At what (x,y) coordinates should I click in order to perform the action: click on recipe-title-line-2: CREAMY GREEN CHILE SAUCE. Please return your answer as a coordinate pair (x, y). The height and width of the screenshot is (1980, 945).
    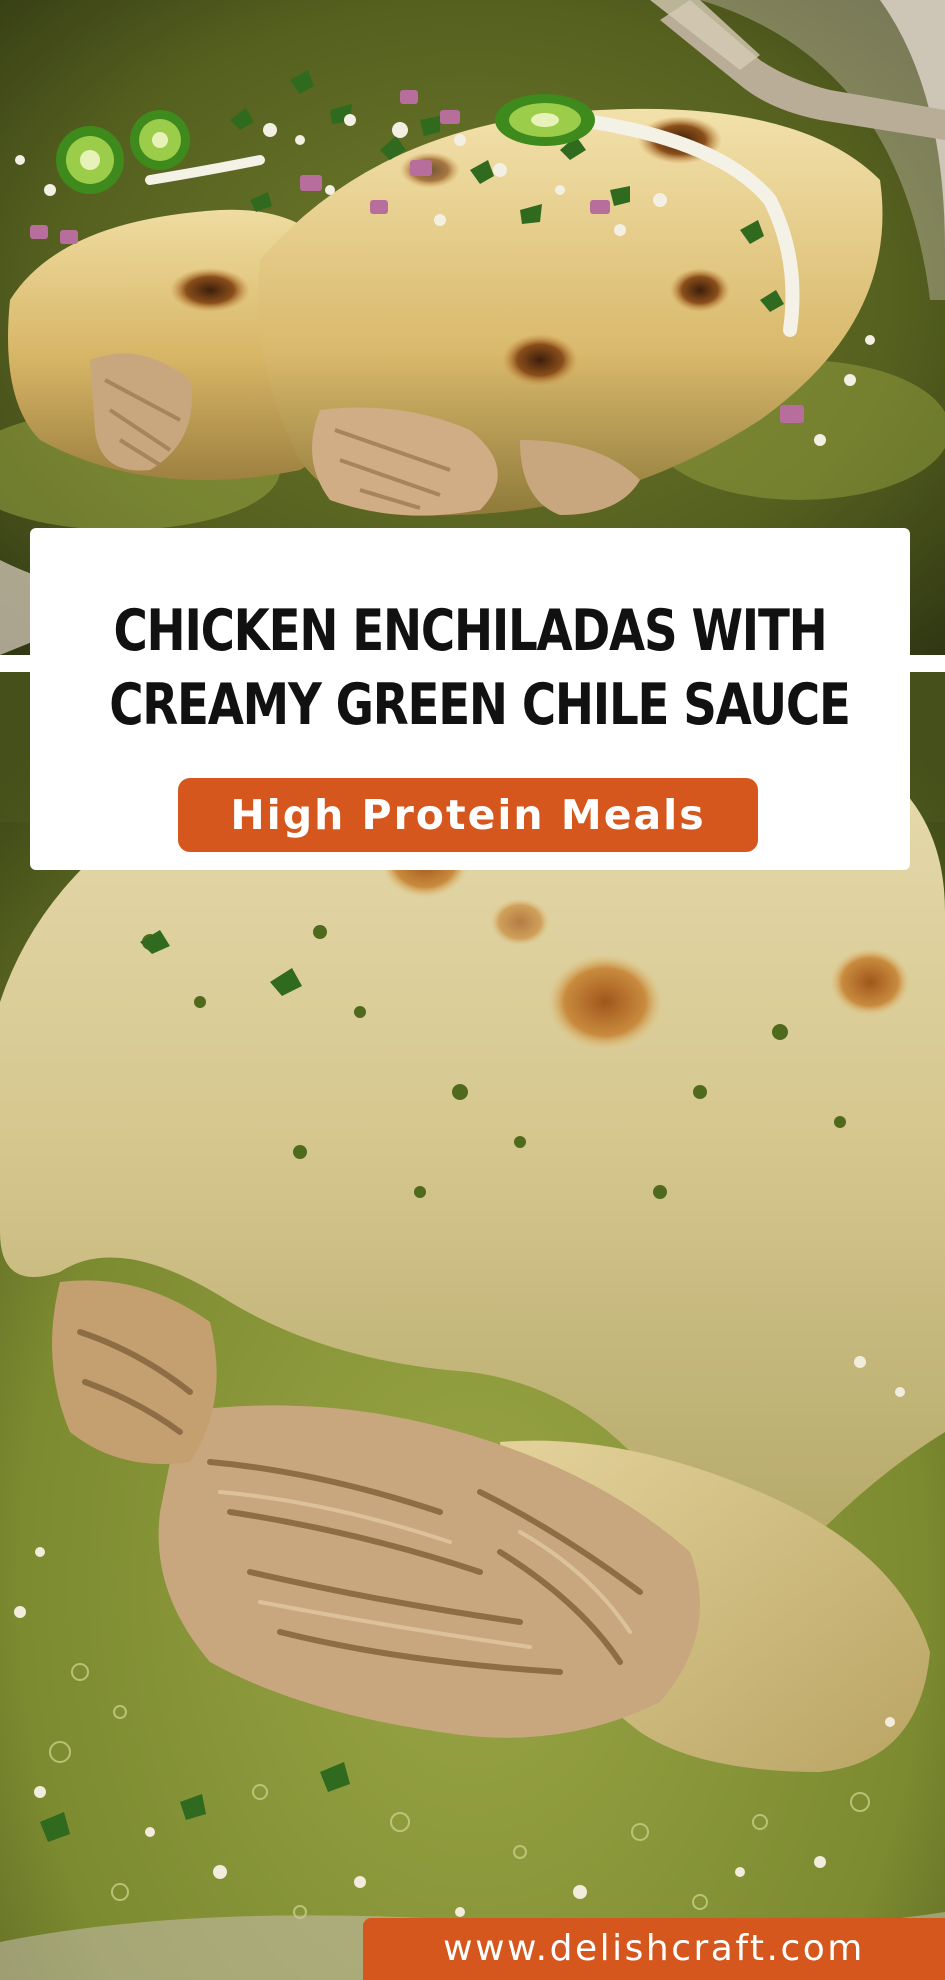
    Looking at the image, I should click on (480, 705).